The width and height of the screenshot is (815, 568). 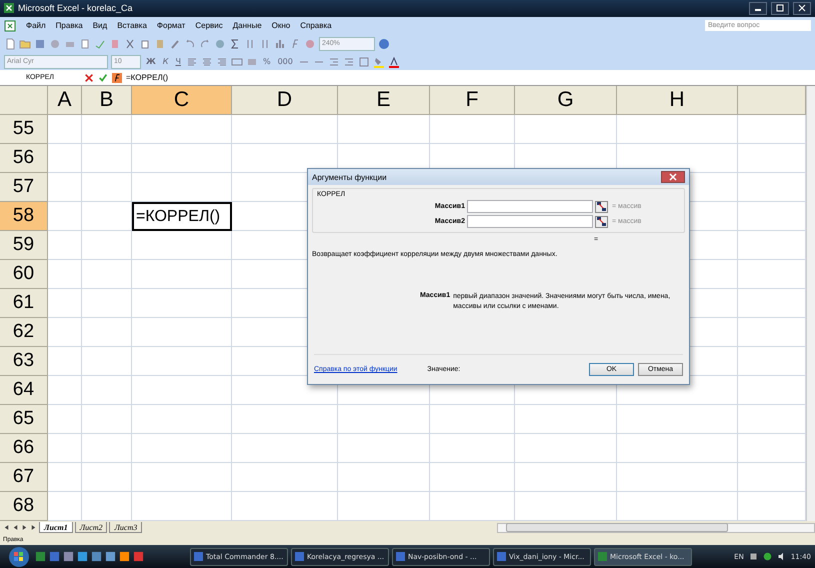 What do you see at coordinates (472, 101) in the screenshot?
I see `column-header: F` at bounding box center [472, 101].